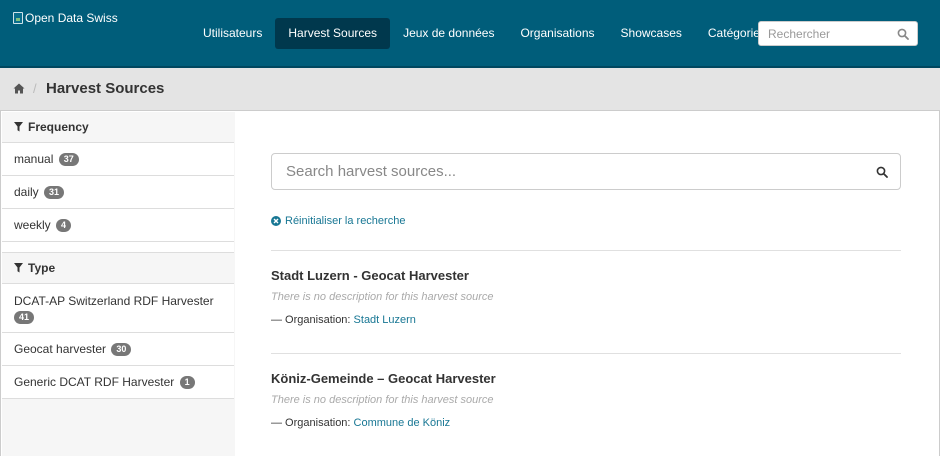 Image resolution: width=940 pixels, height=456 pixels. Describe the element at coordinates (345, 221) in the screenshot. I see `reset-search-label: Réinitialiser la recherche` at that location.